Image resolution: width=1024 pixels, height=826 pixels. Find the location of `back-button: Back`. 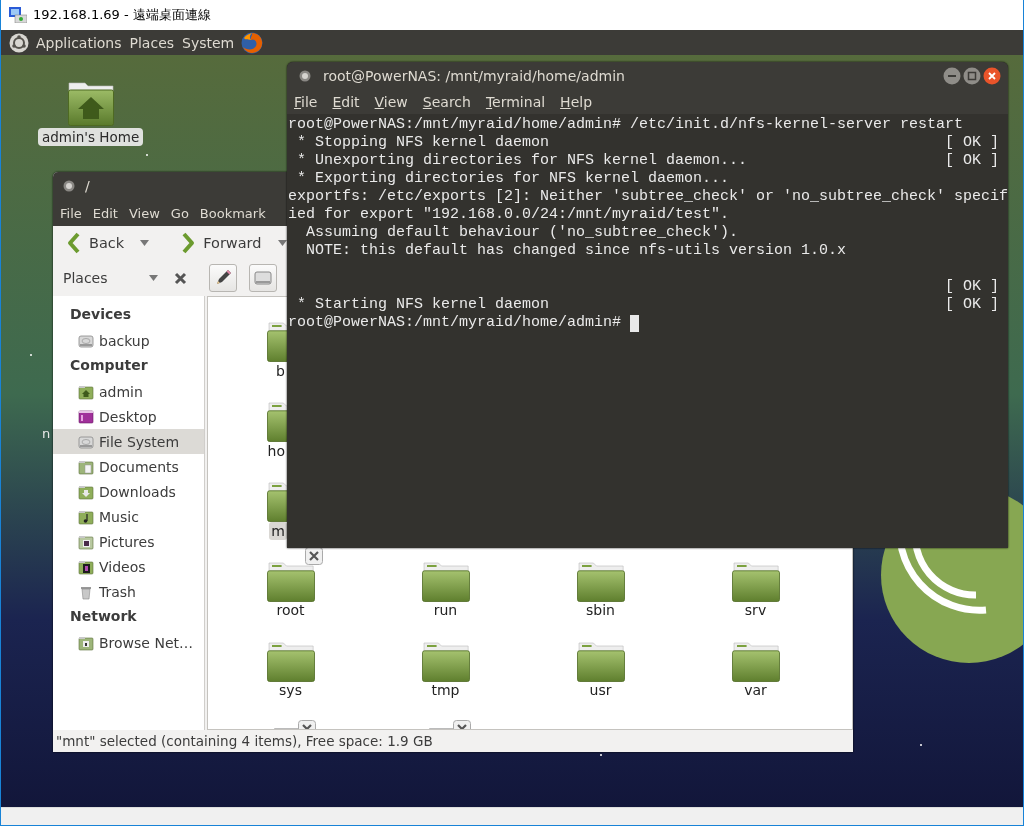

back-button: Back is located at coordinates (96, 243).